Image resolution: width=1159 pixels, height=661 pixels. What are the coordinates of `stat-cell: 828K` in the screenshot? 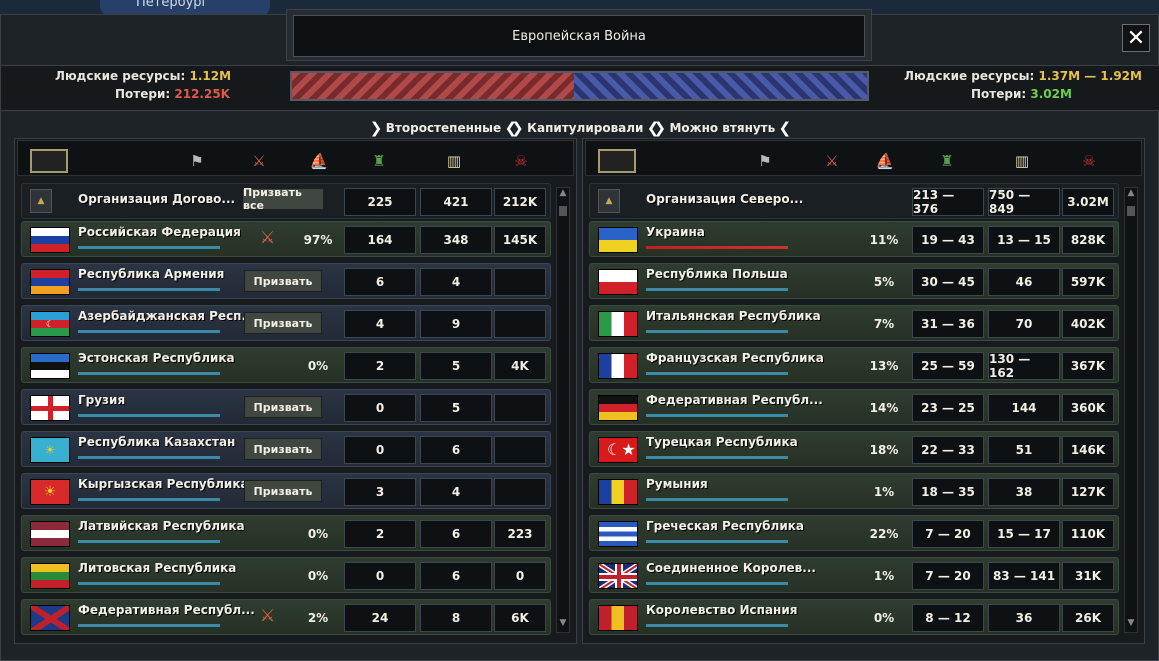 It's located at (1088, 240).